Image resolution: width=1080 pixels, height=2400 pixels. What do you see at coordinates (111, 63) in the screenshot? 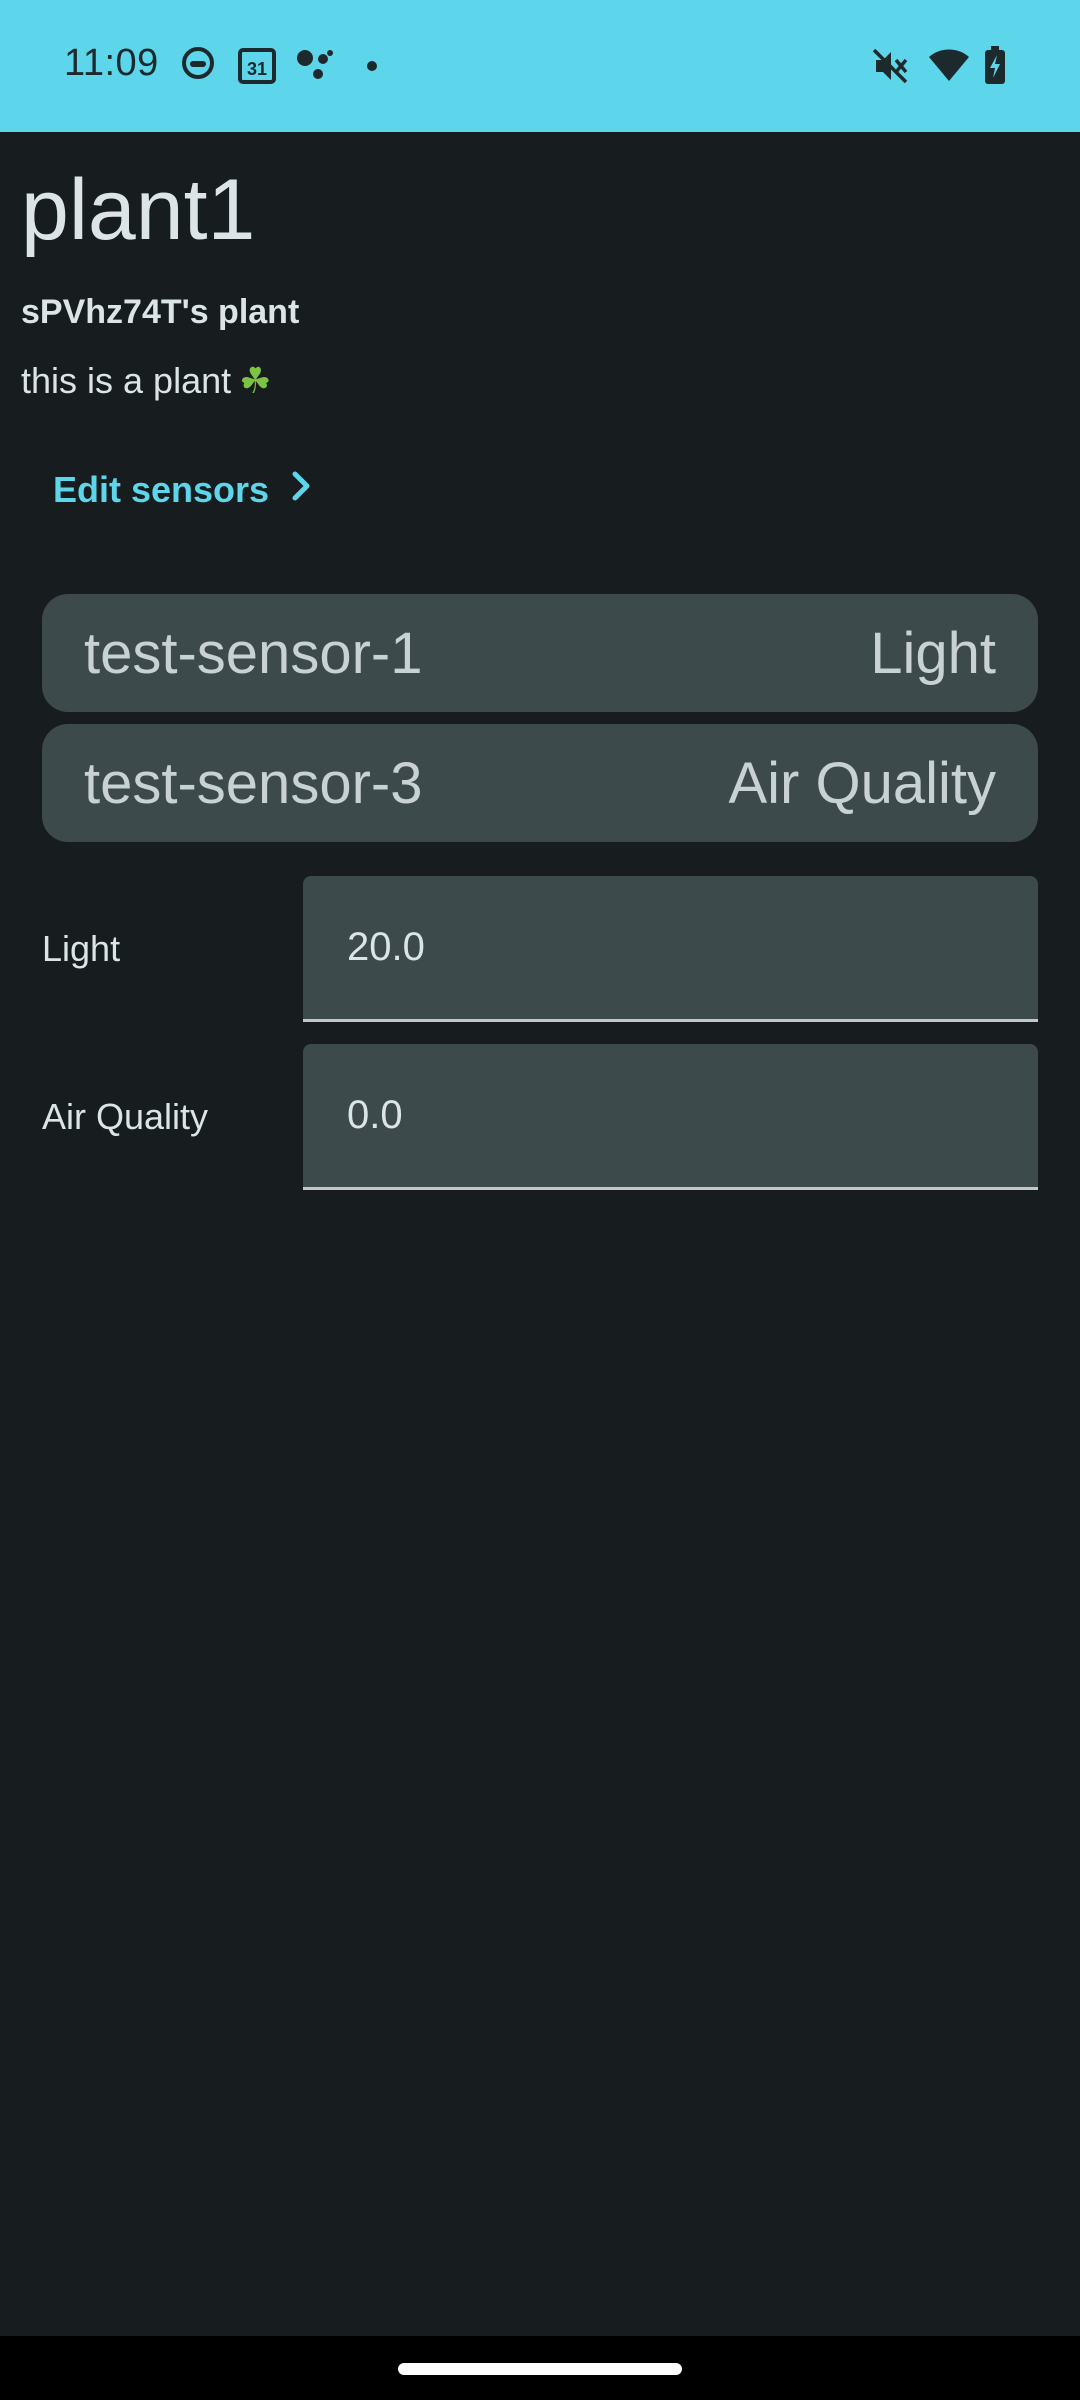
I see `status-time: 11:09` at bounding box center [111, 63].